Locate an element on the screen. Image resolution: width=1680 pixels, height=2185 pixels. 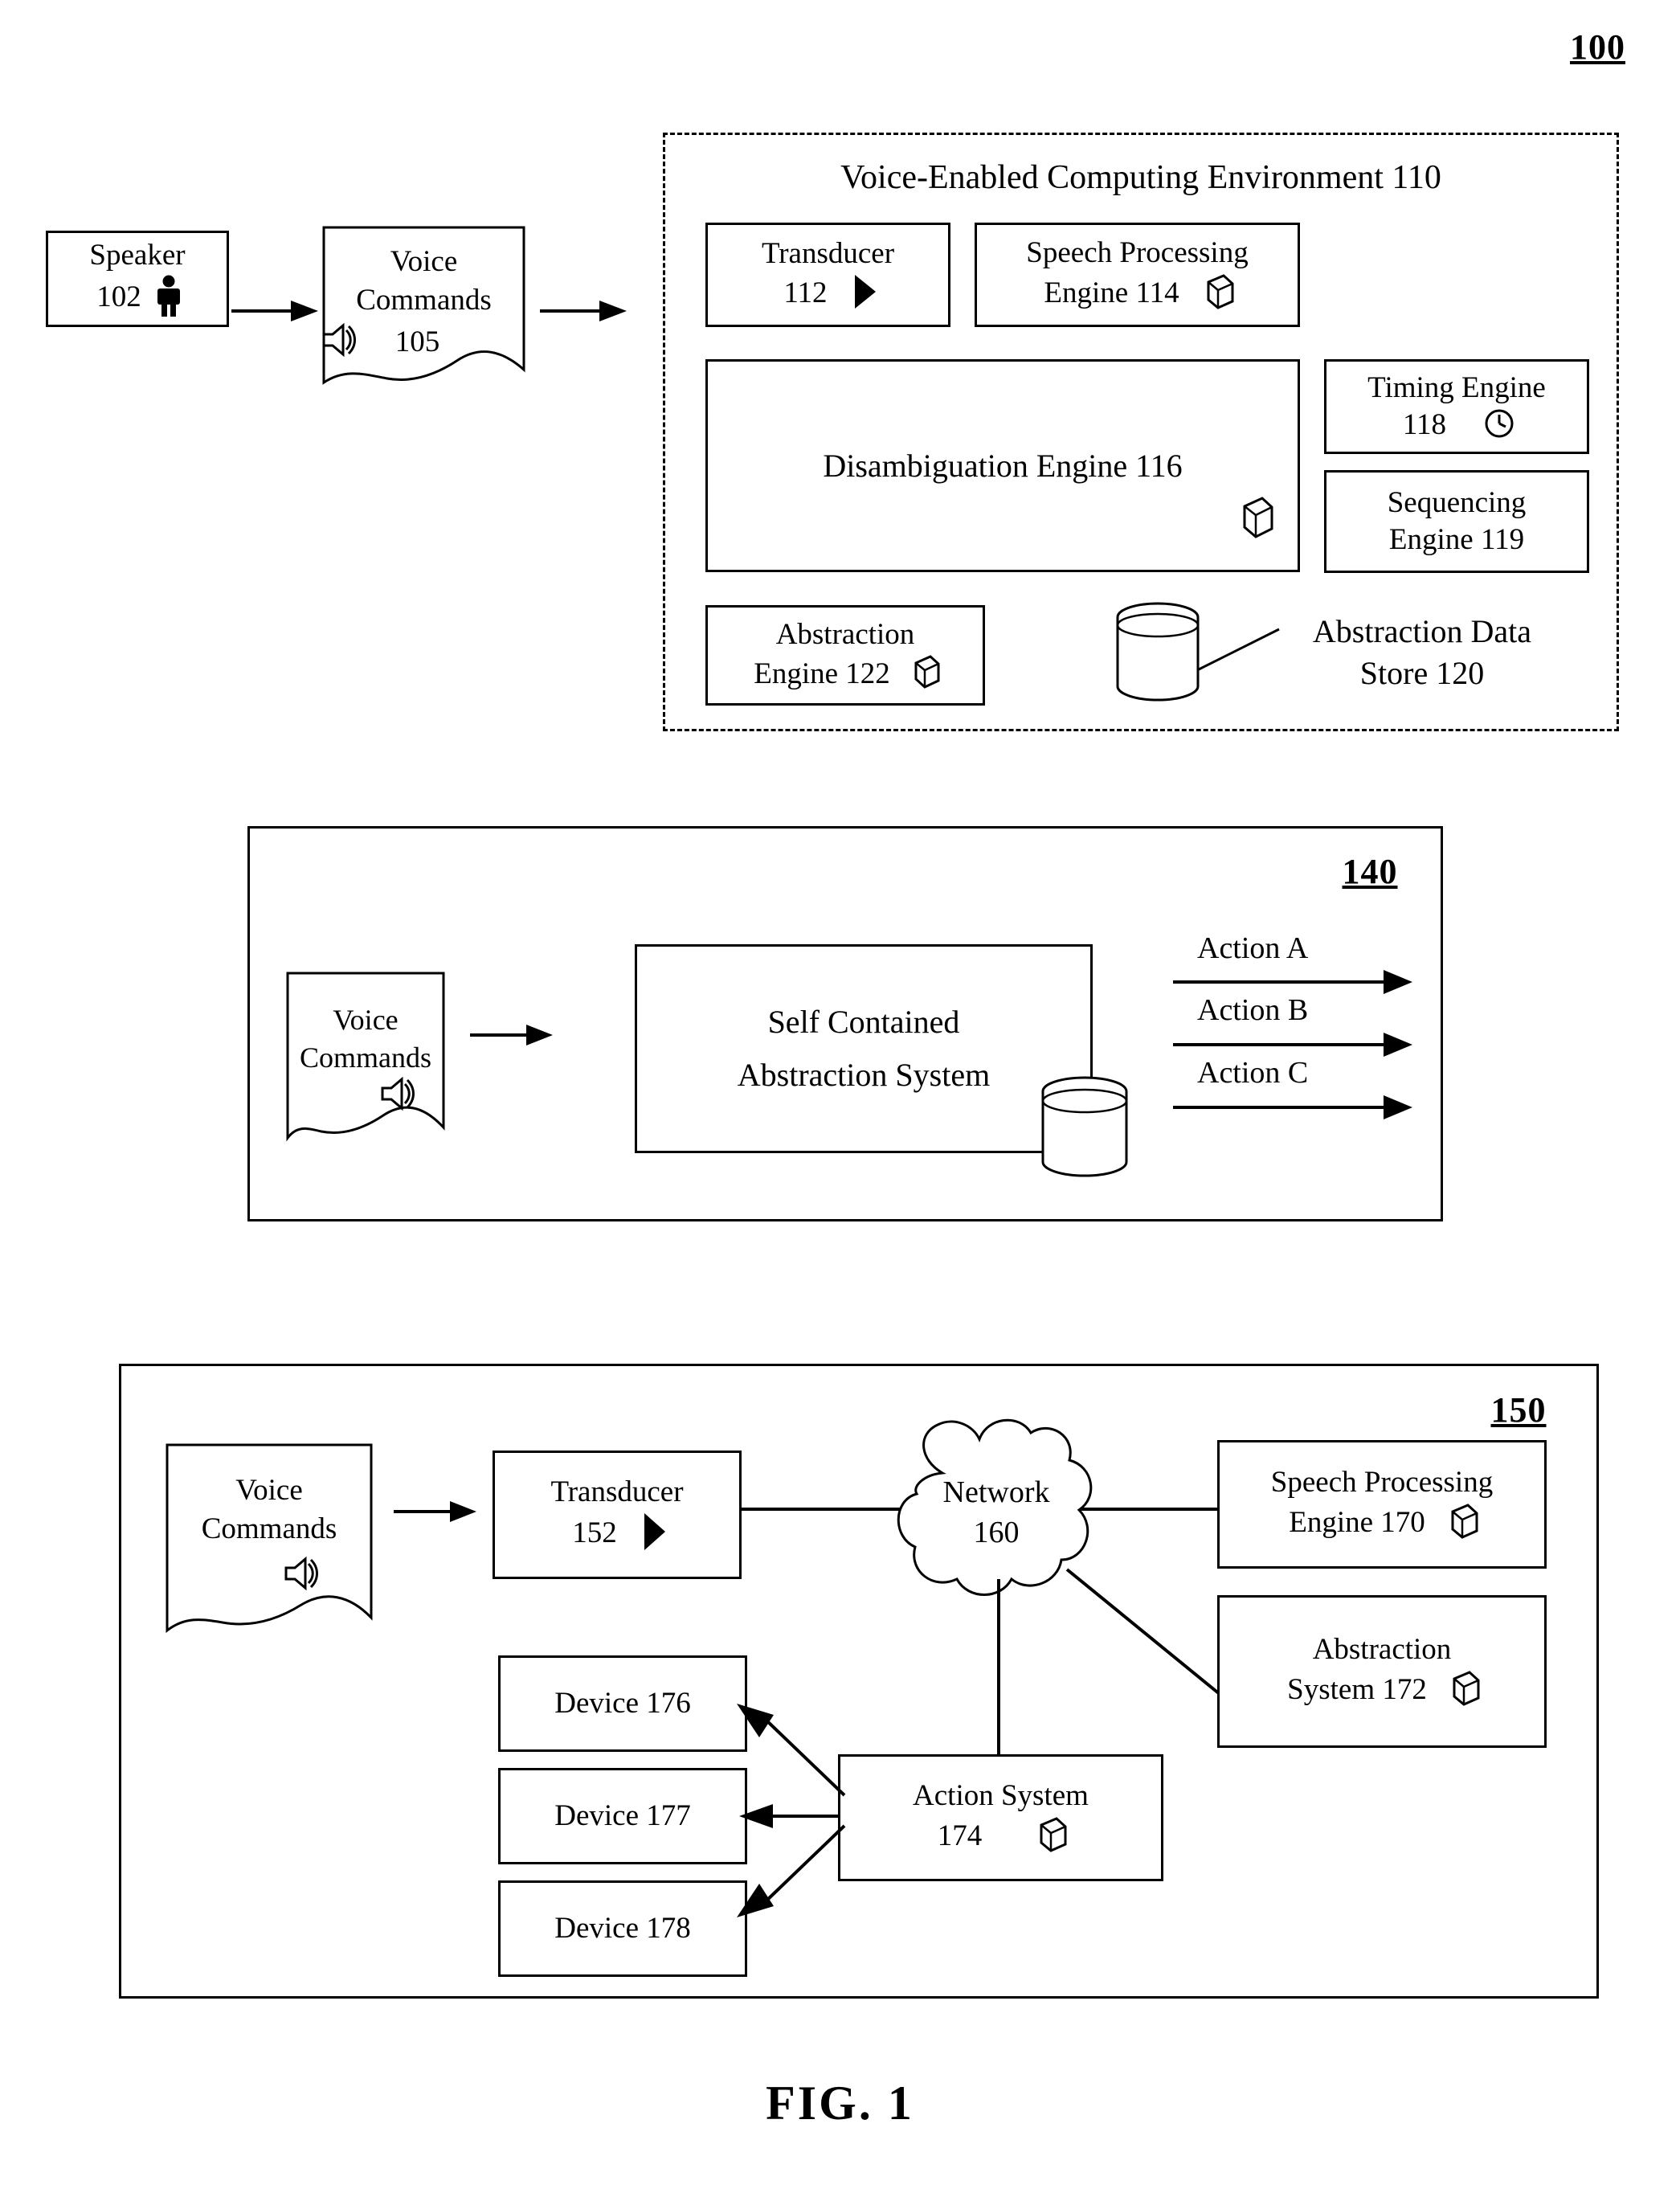
voice-commands-line2: Commands is located at coordinates (424, 300).